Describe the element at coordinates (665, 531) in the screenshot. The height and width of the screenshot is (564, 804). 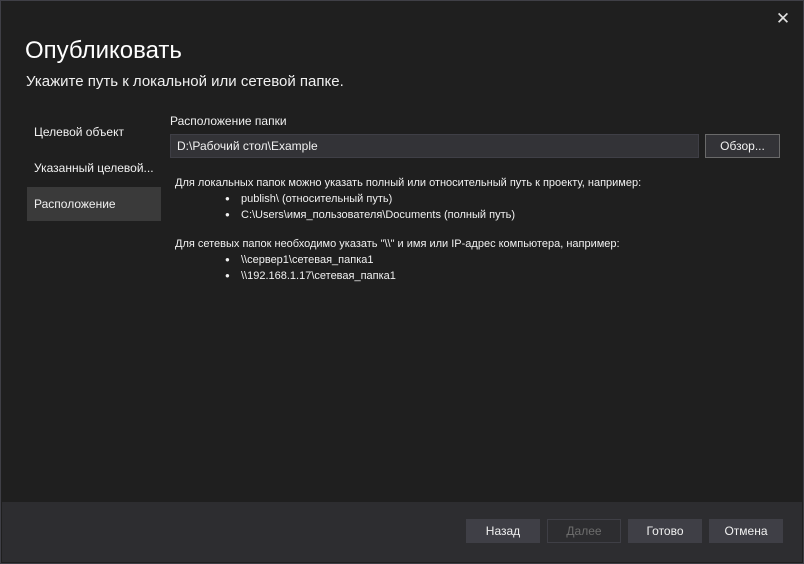
I see `finish-button: Готово` at that location.